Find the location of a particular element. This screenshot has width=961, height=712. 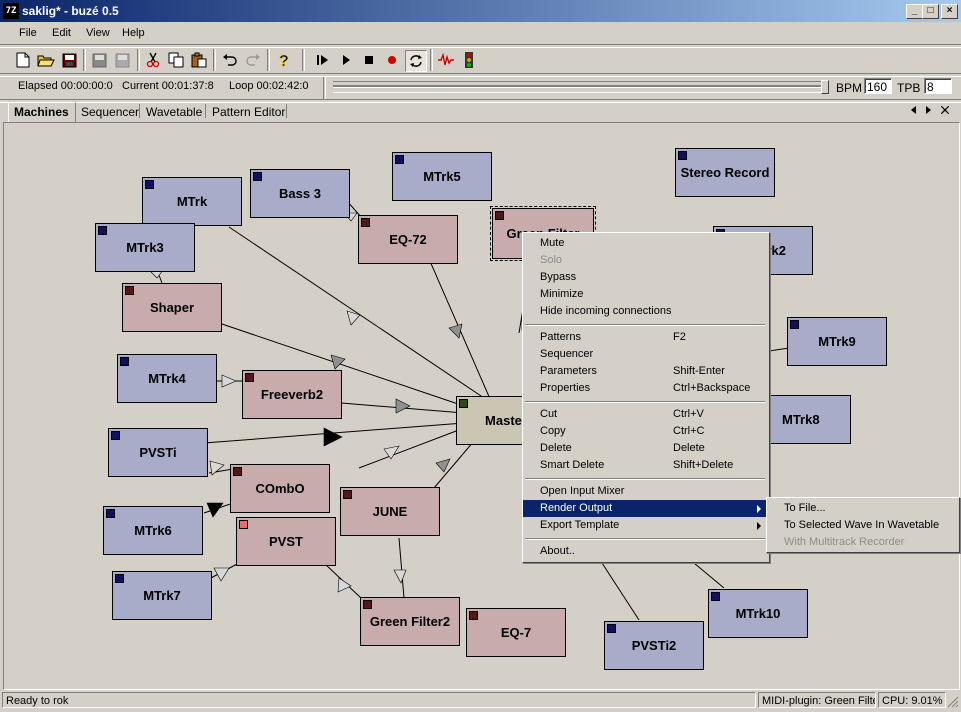

traffic-light-icon is located at coordinates (469, 60).